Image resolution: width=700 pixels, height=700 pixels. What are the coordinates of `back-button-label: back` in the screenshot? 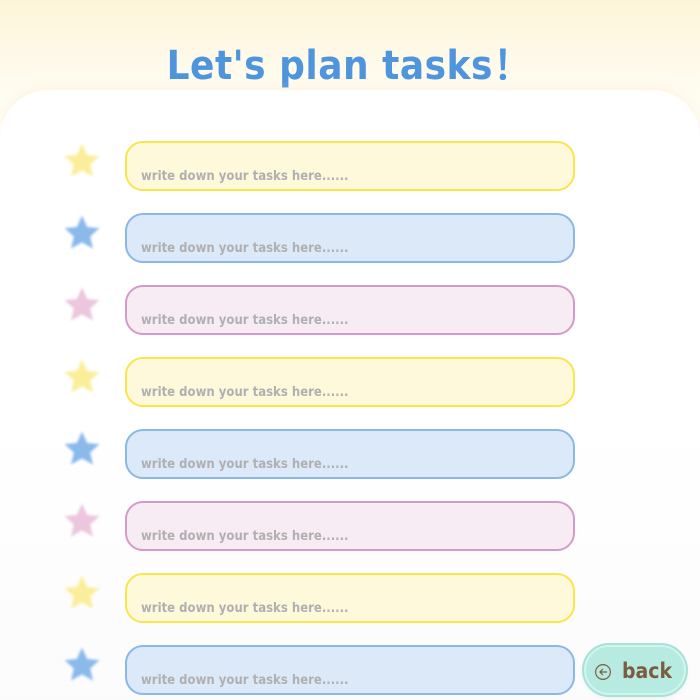 It's located at (647, 671).